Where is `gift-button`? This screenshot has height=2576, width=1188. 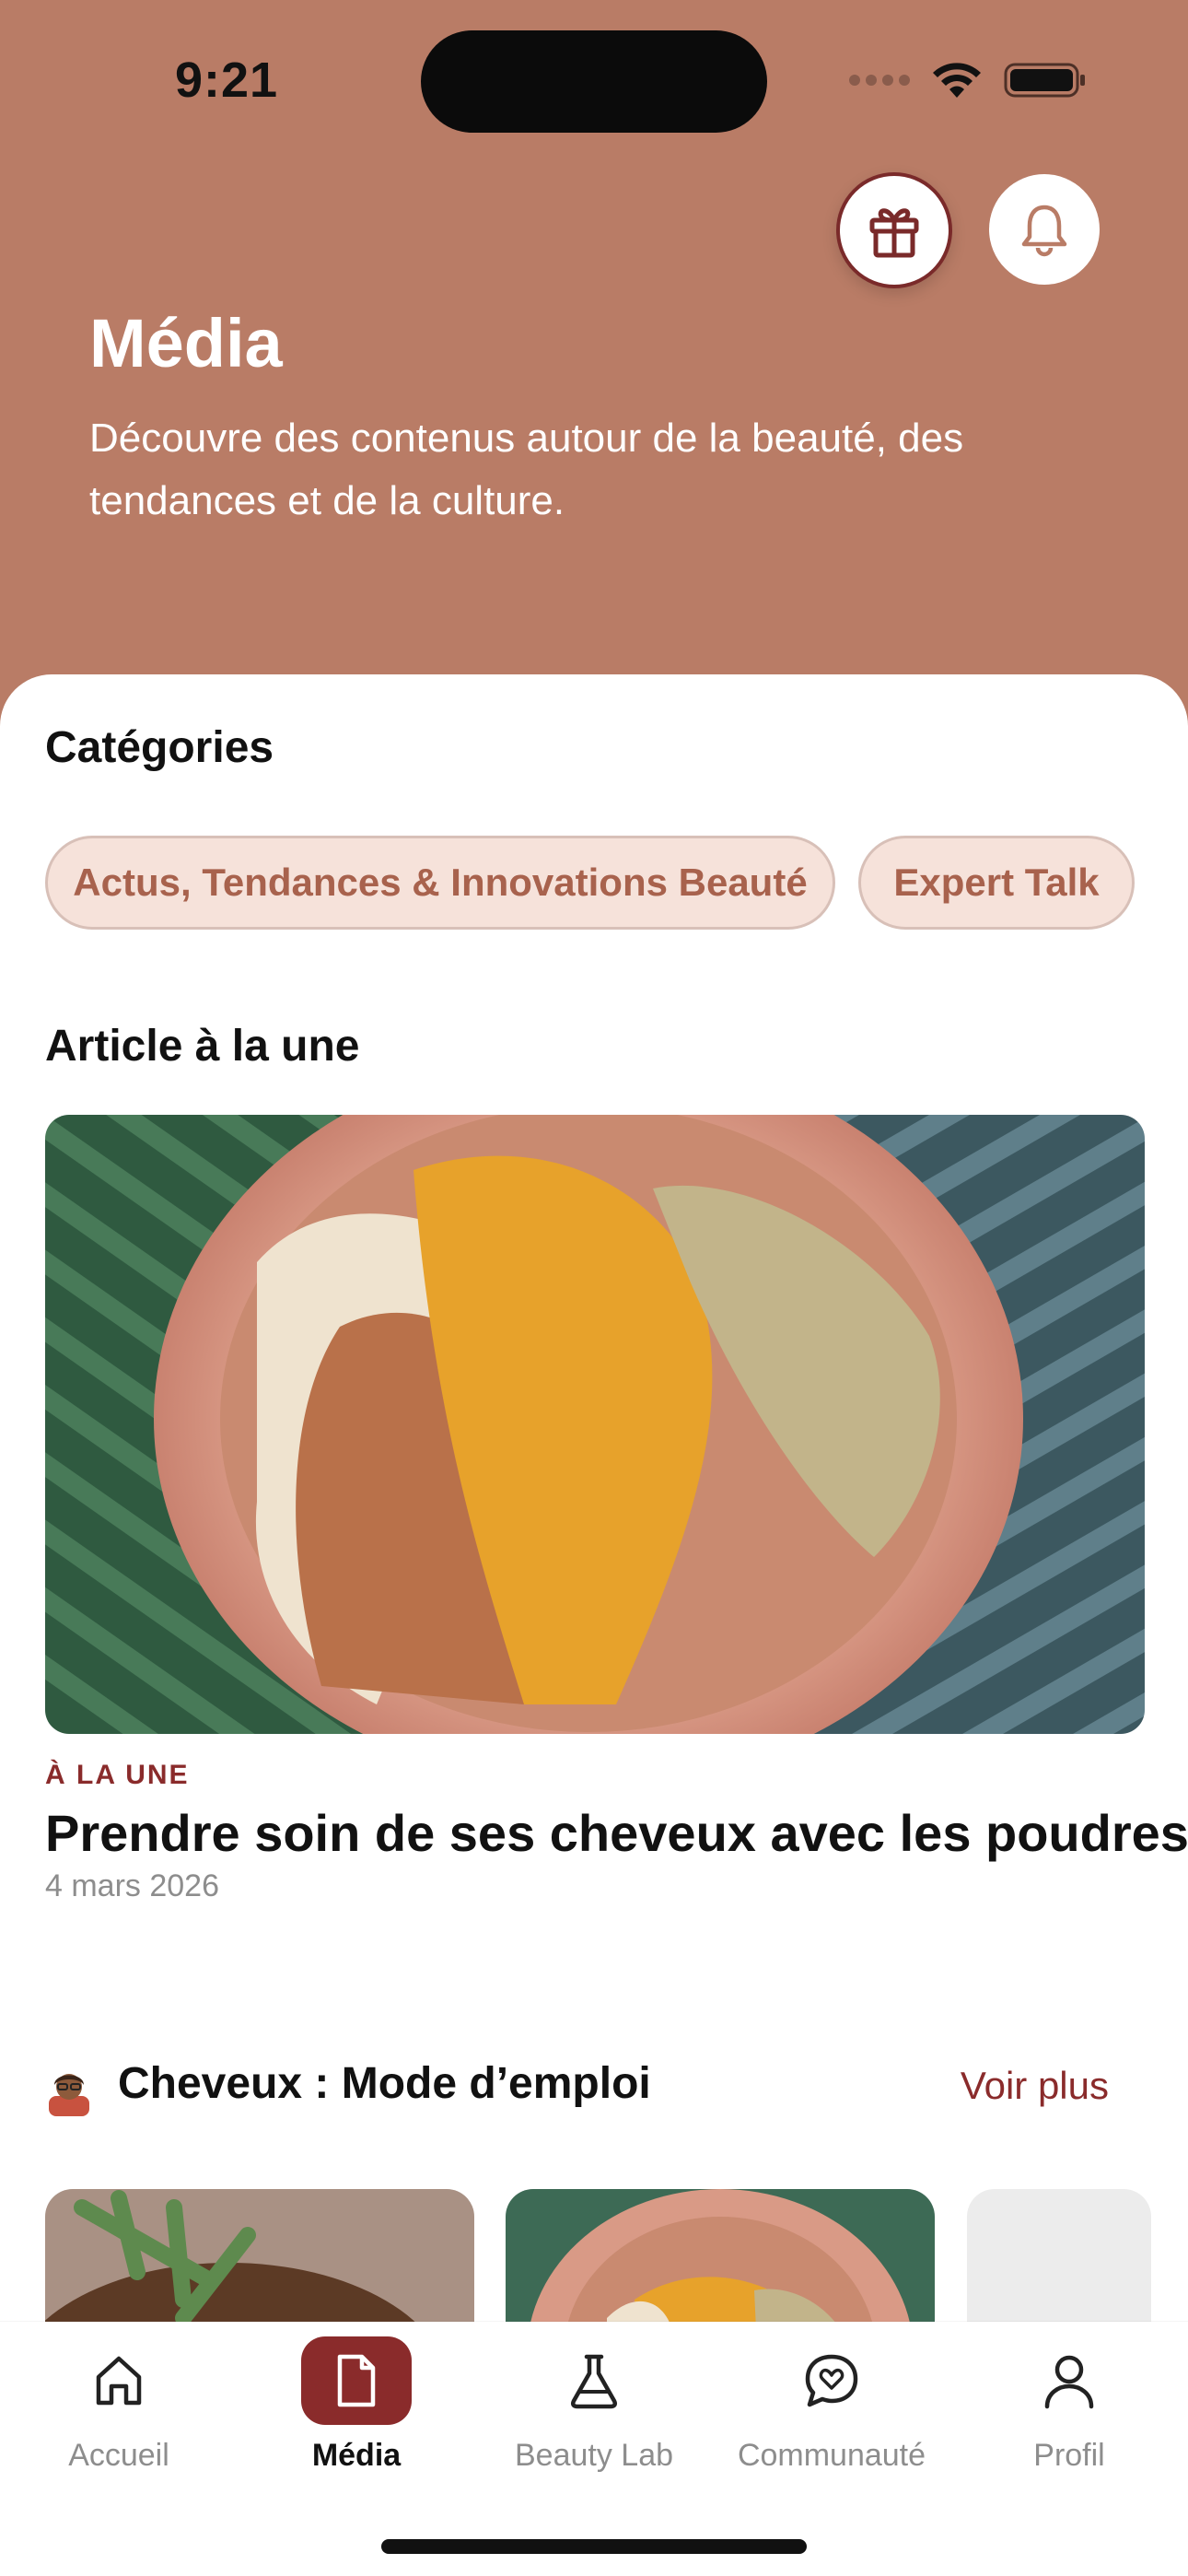 gift-button is located at coordinates (894, 230).